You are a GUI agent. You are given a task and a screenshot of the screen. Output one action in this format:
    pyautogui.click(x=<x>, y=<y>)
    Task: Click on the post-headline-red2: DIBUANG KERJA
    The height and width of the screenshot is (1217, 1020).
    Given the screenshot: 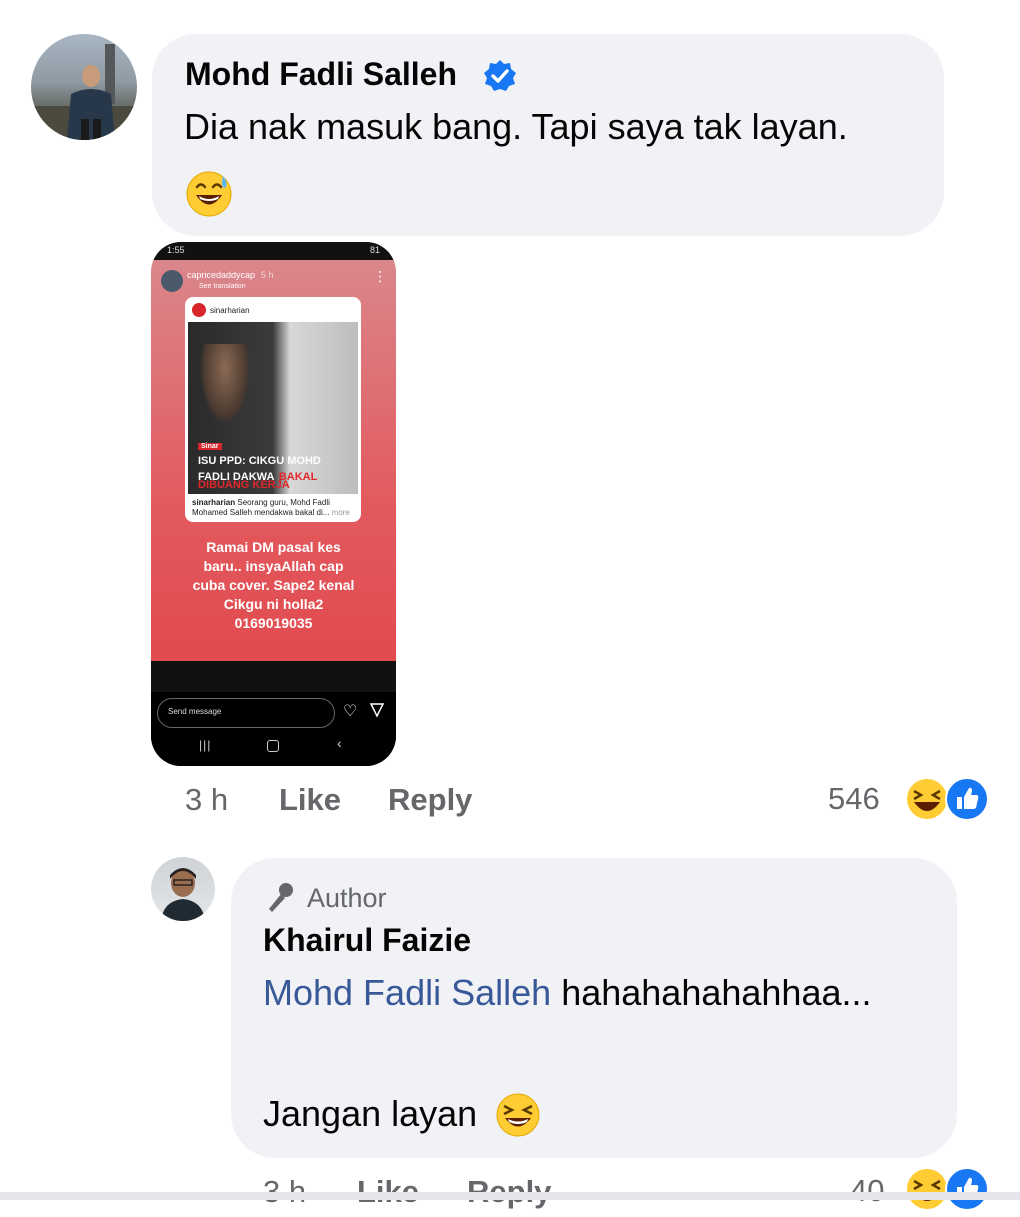 What is the action you would take?
    pyautogui.click(x=244, y=485)
    